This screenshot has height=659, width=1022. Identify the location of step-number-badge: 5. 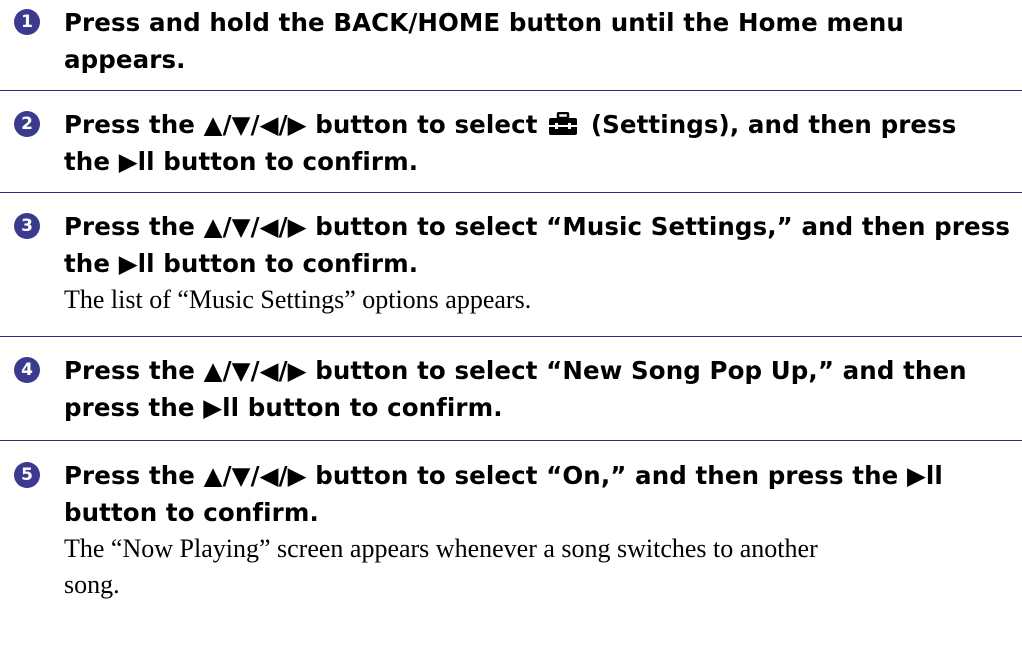
(27, 475).